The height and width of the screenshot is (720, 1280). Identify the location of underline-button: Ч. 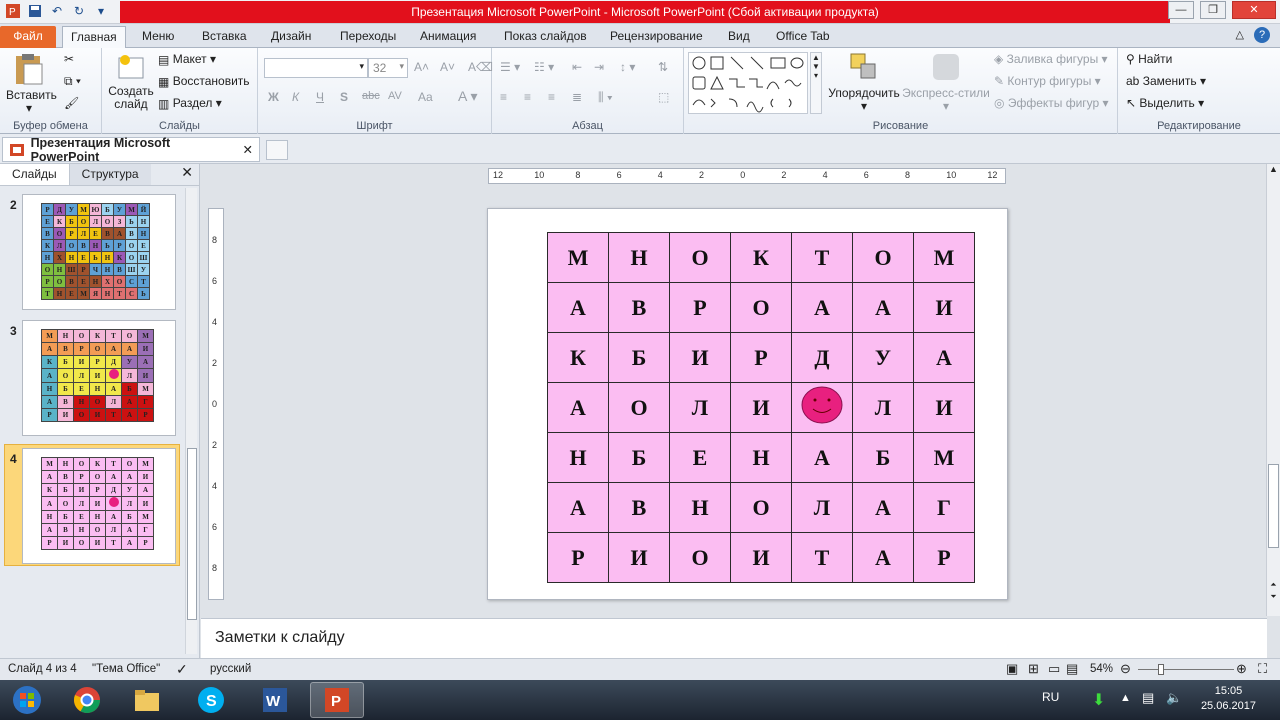
(320, 97).